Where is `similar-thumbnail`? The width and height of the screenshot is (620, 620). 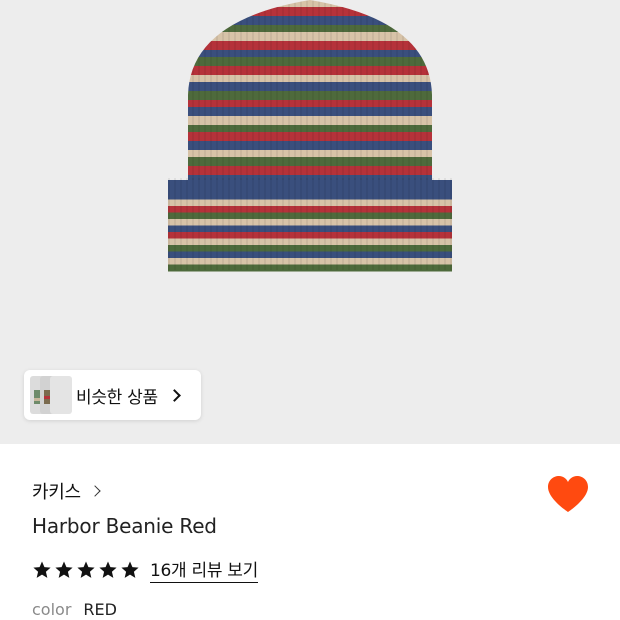
similar-thumbnail is located at coordinates (61, 395).